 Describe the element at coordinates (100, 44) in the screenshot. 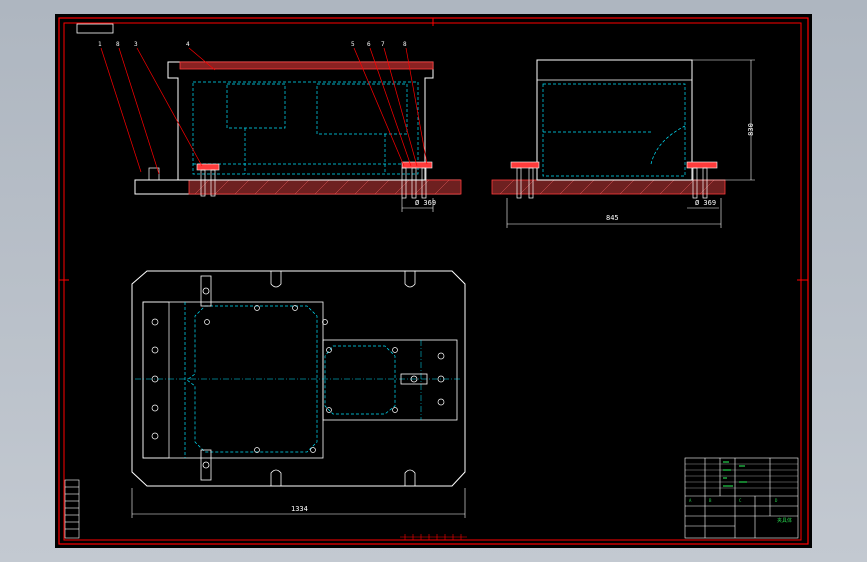

I see `part-label-1: 1` at that location.